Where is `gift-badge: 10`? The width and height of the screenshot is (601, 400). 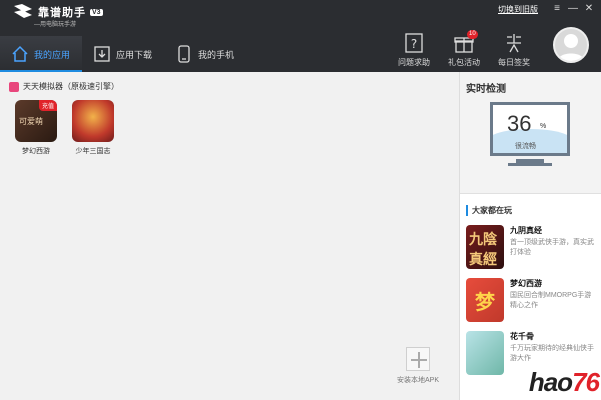 gift-badge: 10 is located at coordinates (472, 34).